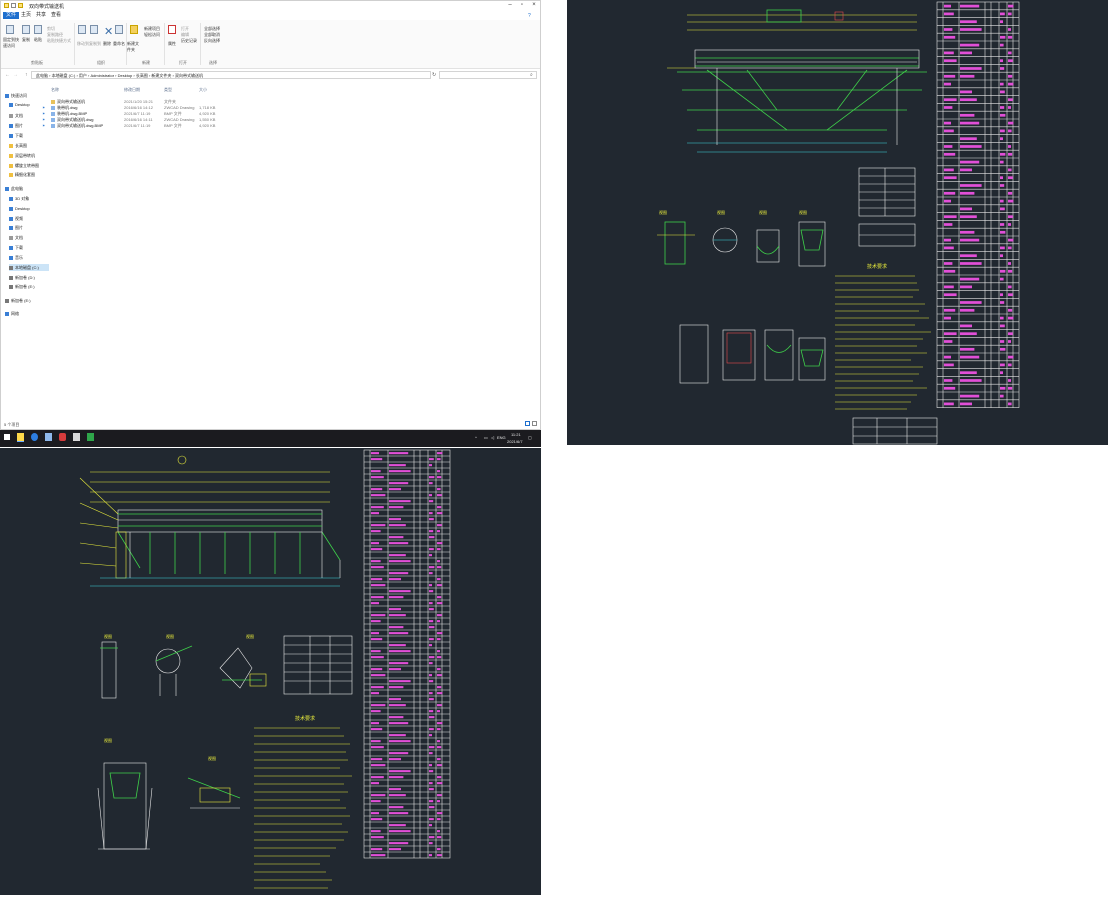 The image size is (1110, 897). I want to click on column-header-type: 类型, so click(168, 90).